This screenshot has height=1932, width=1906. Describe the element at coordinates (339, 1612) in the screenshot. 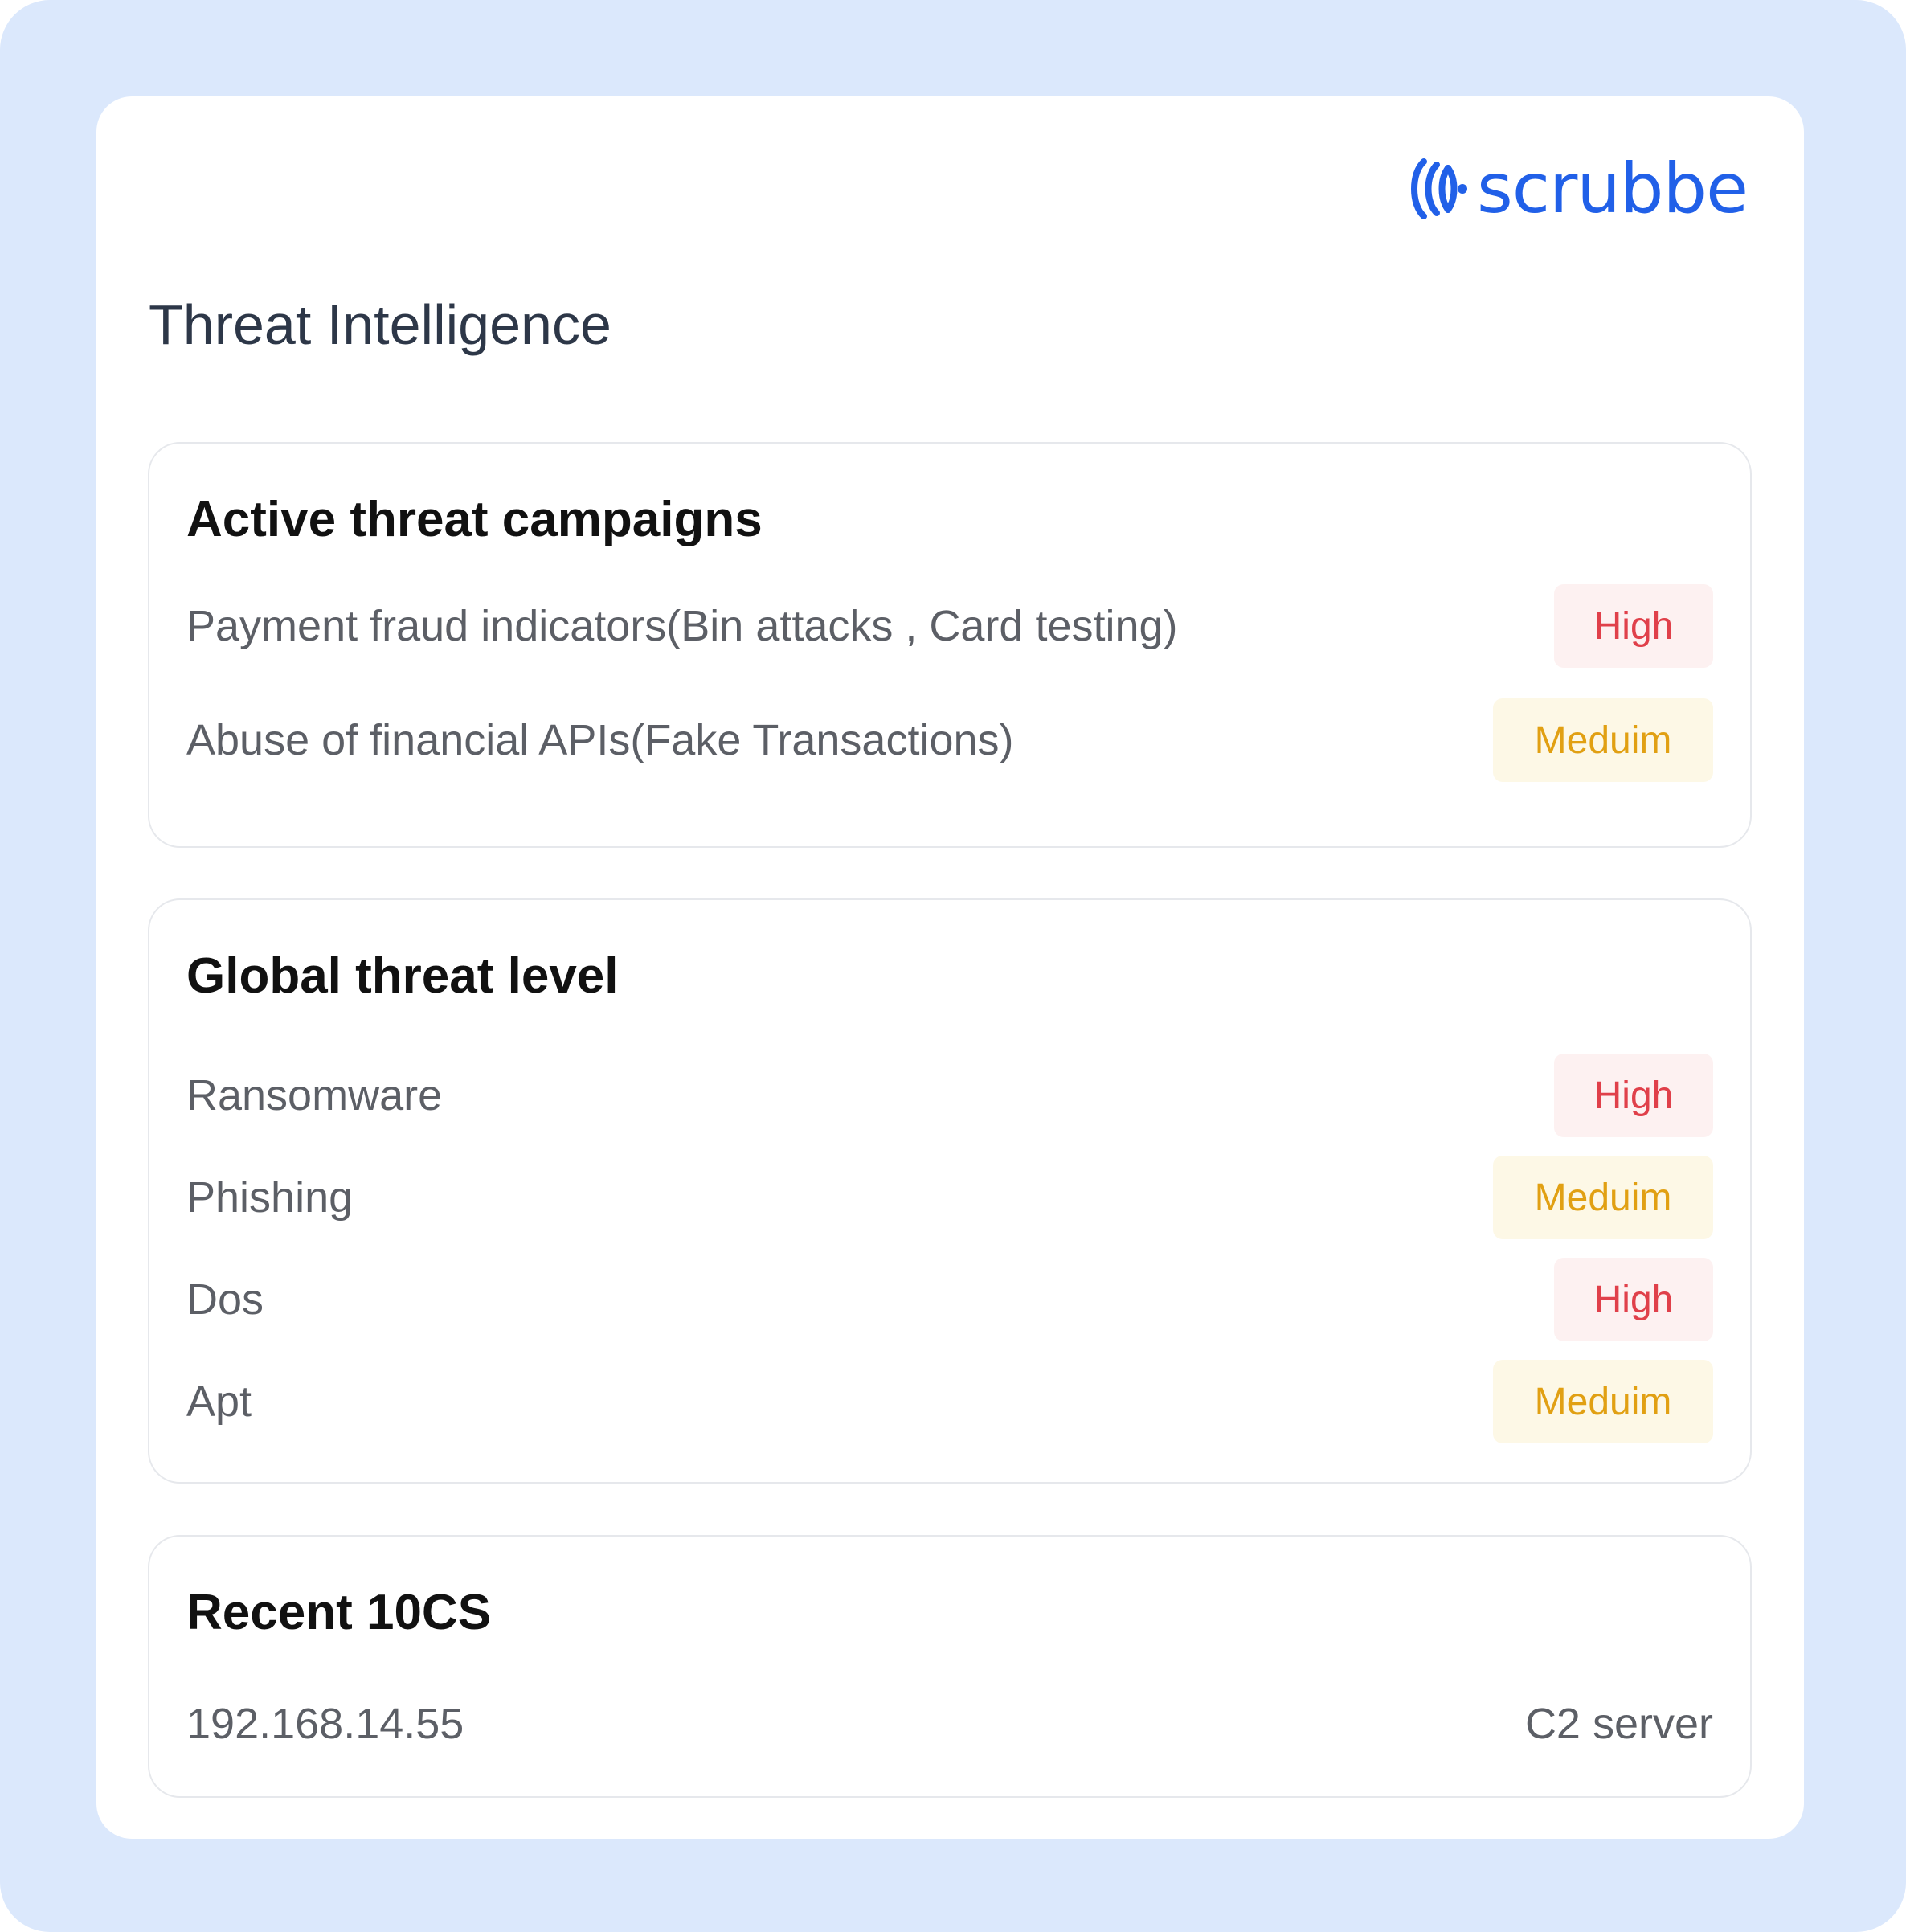

I see `card-title: Recent 10CS` at that location.